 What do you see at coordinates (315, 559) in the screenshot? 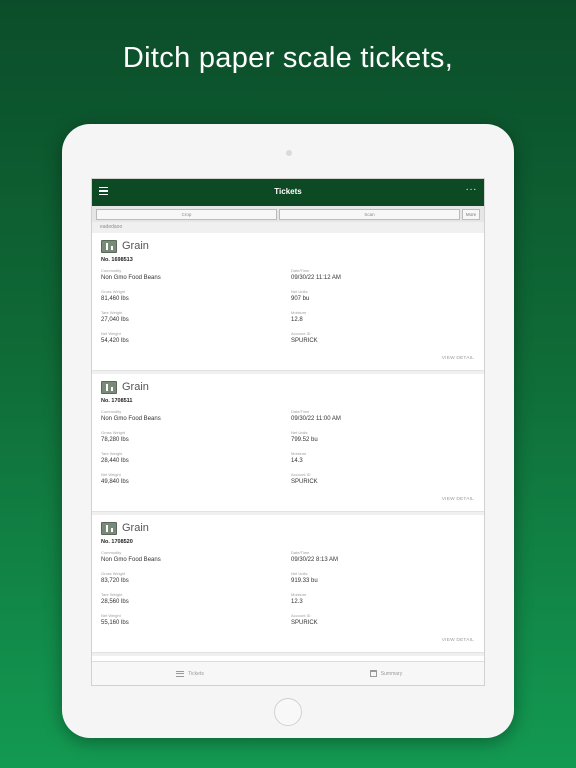
I see `date-value: 09/30/22 8:13 AM` at bounding box center [315, 559].